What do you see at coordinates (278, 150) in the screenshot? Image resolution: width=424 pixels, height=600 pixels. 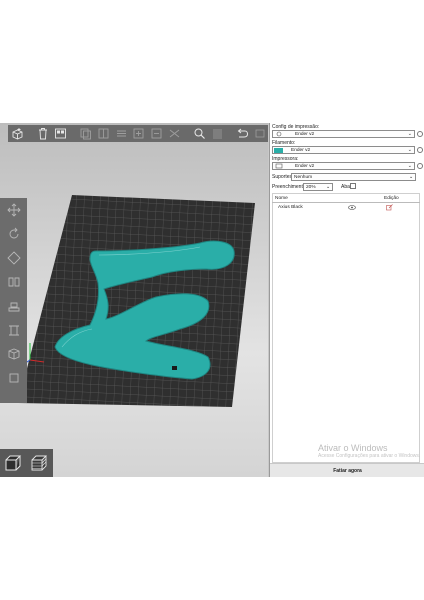 I see `filament-color-swatch` at bounding box center [278, 150].